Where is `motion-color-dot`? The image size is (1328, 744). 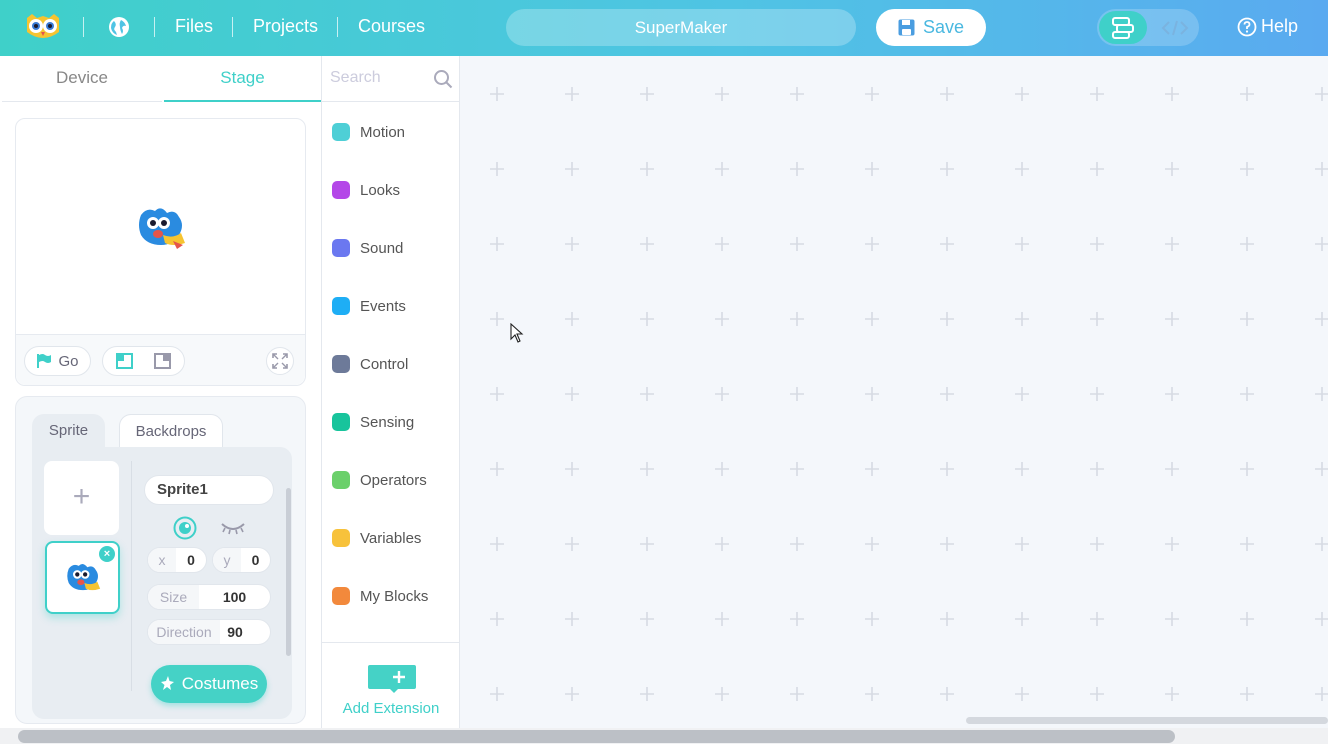
motion-color-dot is located at coordinates (341, 132).